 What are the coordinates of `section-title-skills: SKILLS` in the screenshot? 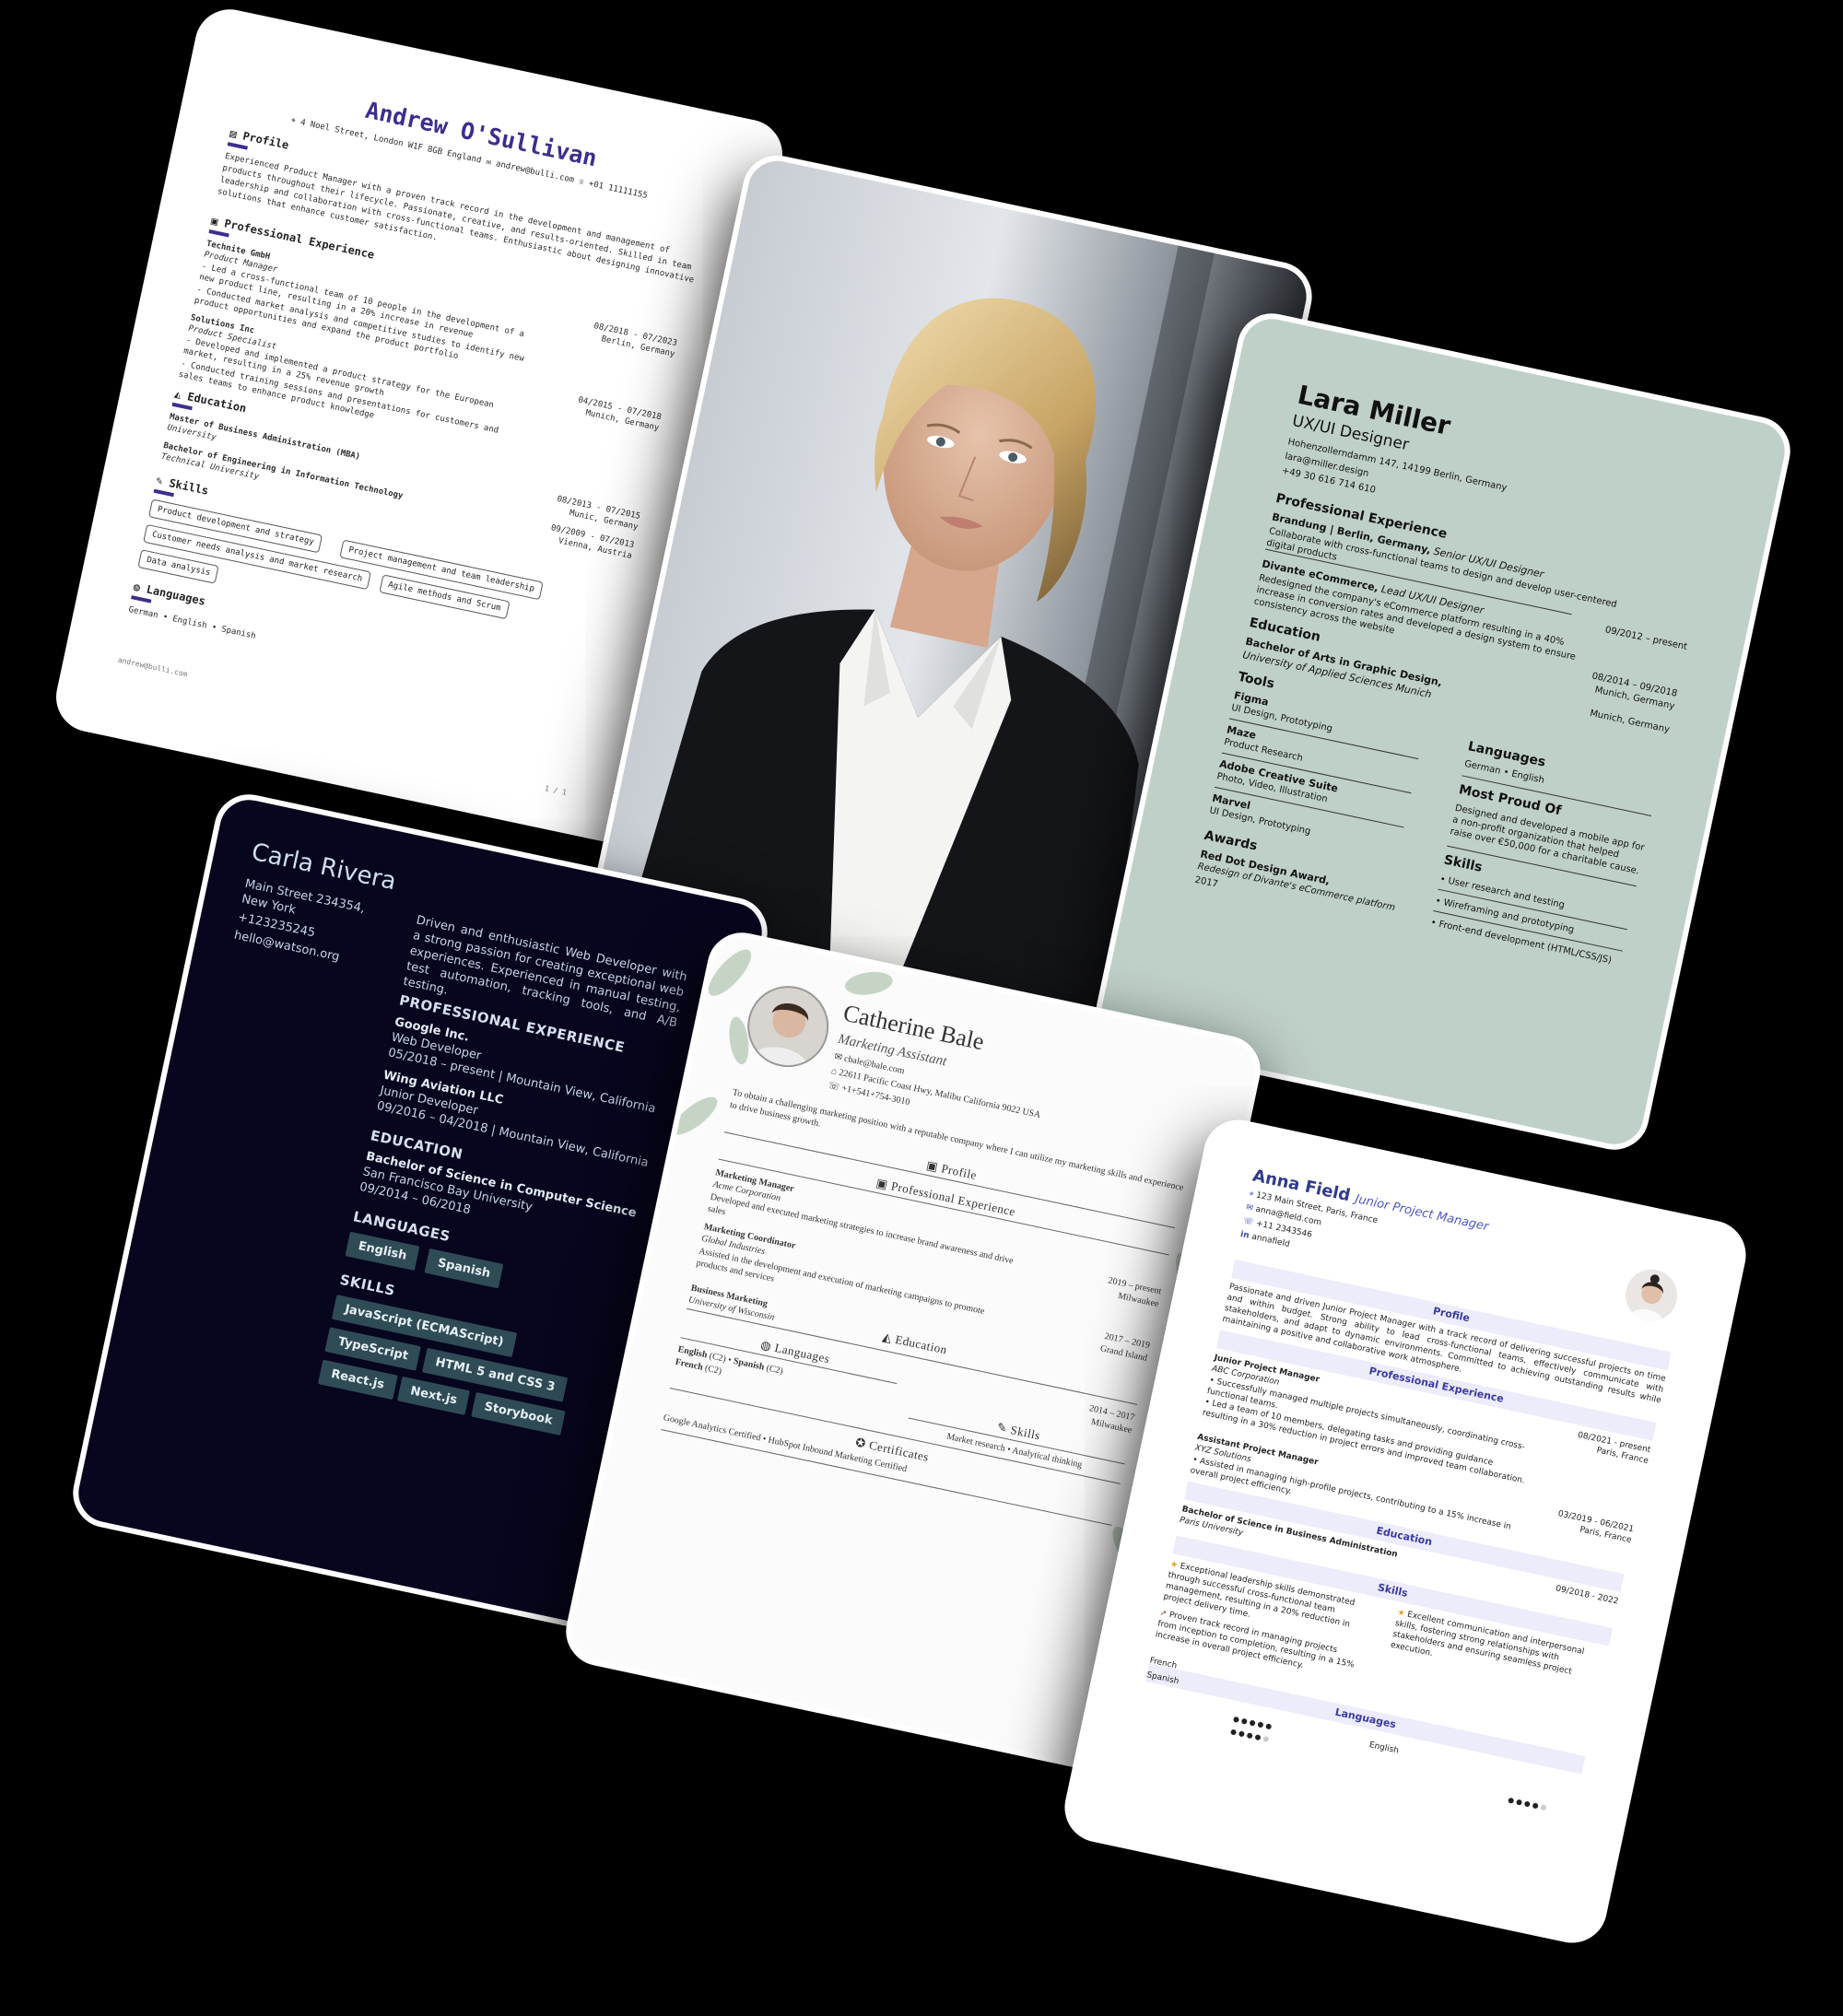 It's located at (367, 1285).